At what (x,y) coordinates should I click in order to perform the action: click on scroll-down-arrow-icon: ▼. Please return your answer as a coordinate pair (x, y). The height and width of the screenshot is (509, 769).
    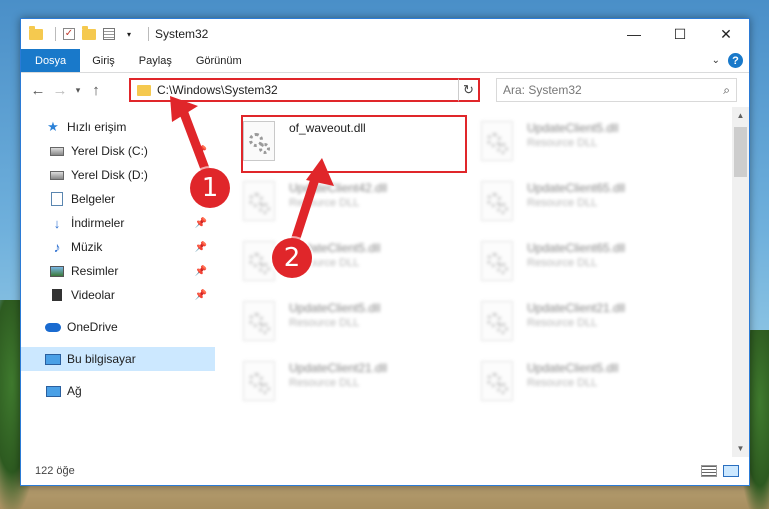
    Looking at the image, I should click on (740, 448).